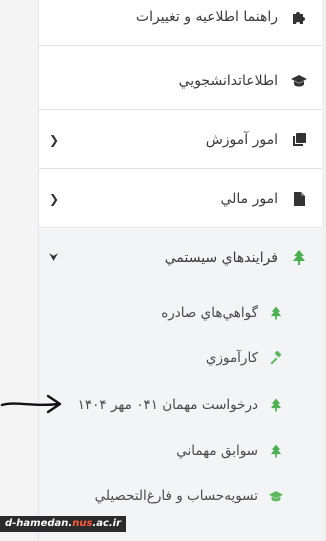 The image size is (326, 541). Describe the element at coordinates (209, 313) in the screenshot. I see `submenu-item-label: گواهي‌هاي صادره` at that location.